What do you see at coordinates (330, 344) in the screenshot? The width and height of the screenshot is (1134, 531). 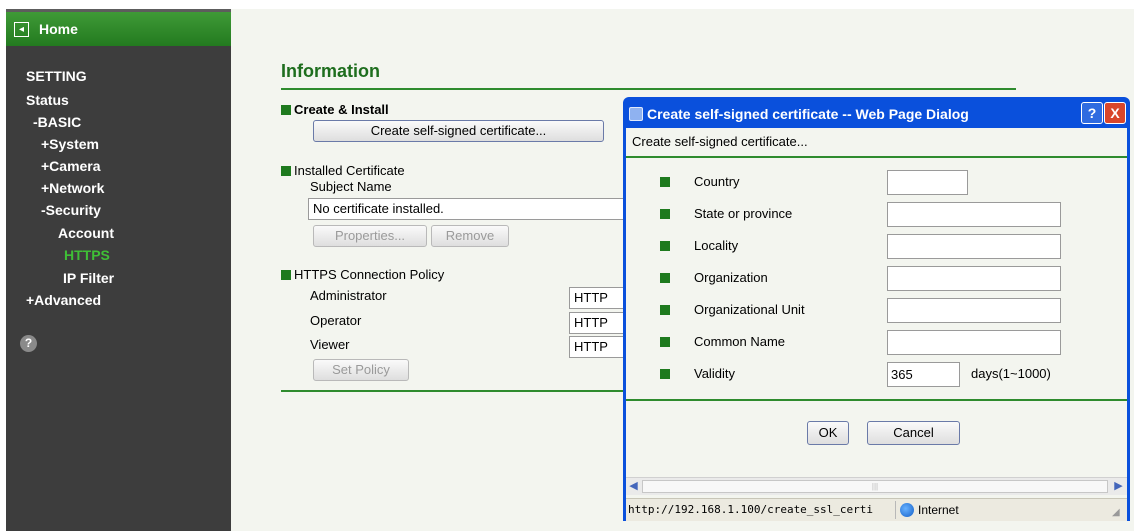 I see `policy-role-viewer: Viewer` at bounding box center [330, 344].